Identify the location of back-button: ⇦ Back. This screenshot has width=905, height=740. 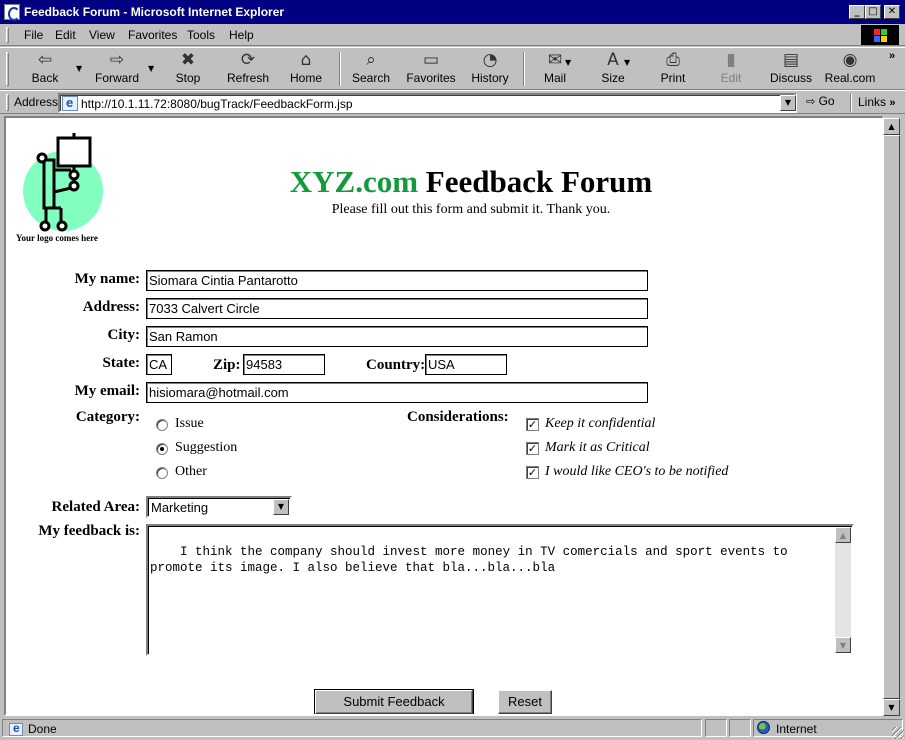
(45, 69).